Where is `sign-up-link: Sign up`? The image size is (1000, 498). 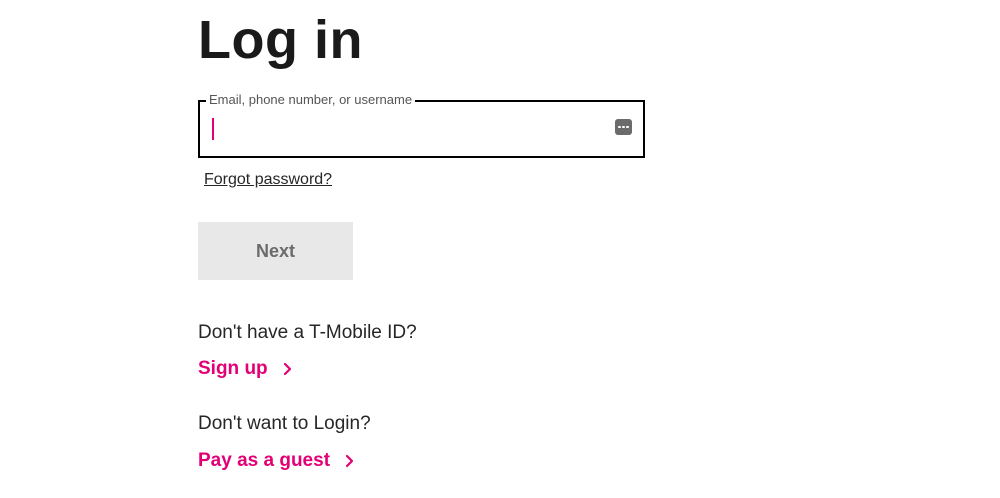
sign-up-link: Sign up is located at coordinates (246, 369).